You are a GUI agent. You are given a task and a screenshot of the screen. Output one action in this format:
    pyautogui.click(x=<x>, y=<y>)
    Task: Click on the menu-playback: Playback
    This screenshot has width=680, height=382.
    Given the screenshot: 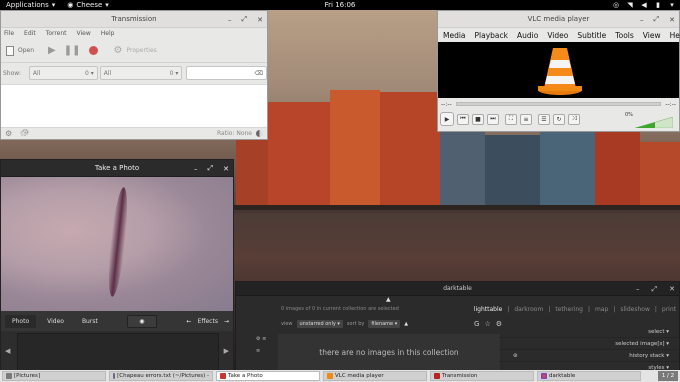 What is the action you would take?
    pyautogui.click(x=491, y=35)
    